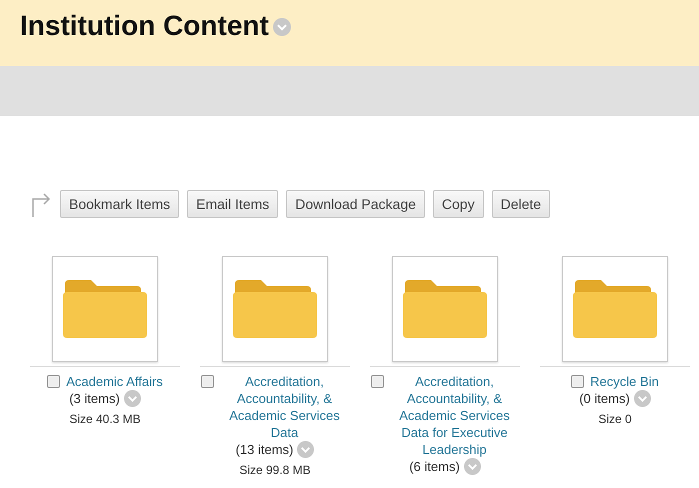 The image size is (699, 488). What do you see at coordinates (144, 26) in the screenshot?
I see `page-title: Institution Content` at bounding box center [144, 26].